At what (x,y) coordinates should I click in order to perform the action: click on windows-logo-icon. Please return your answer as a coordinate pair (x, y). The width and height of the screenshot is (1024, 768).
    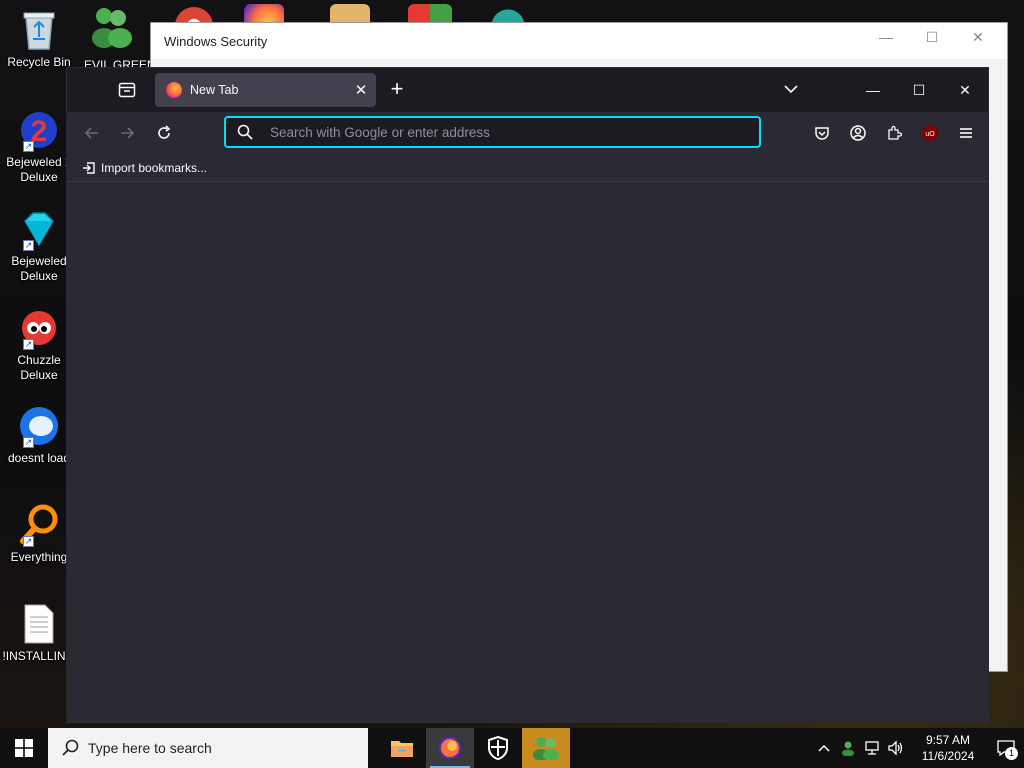
    Looking at the image, I should click on (24, 748).